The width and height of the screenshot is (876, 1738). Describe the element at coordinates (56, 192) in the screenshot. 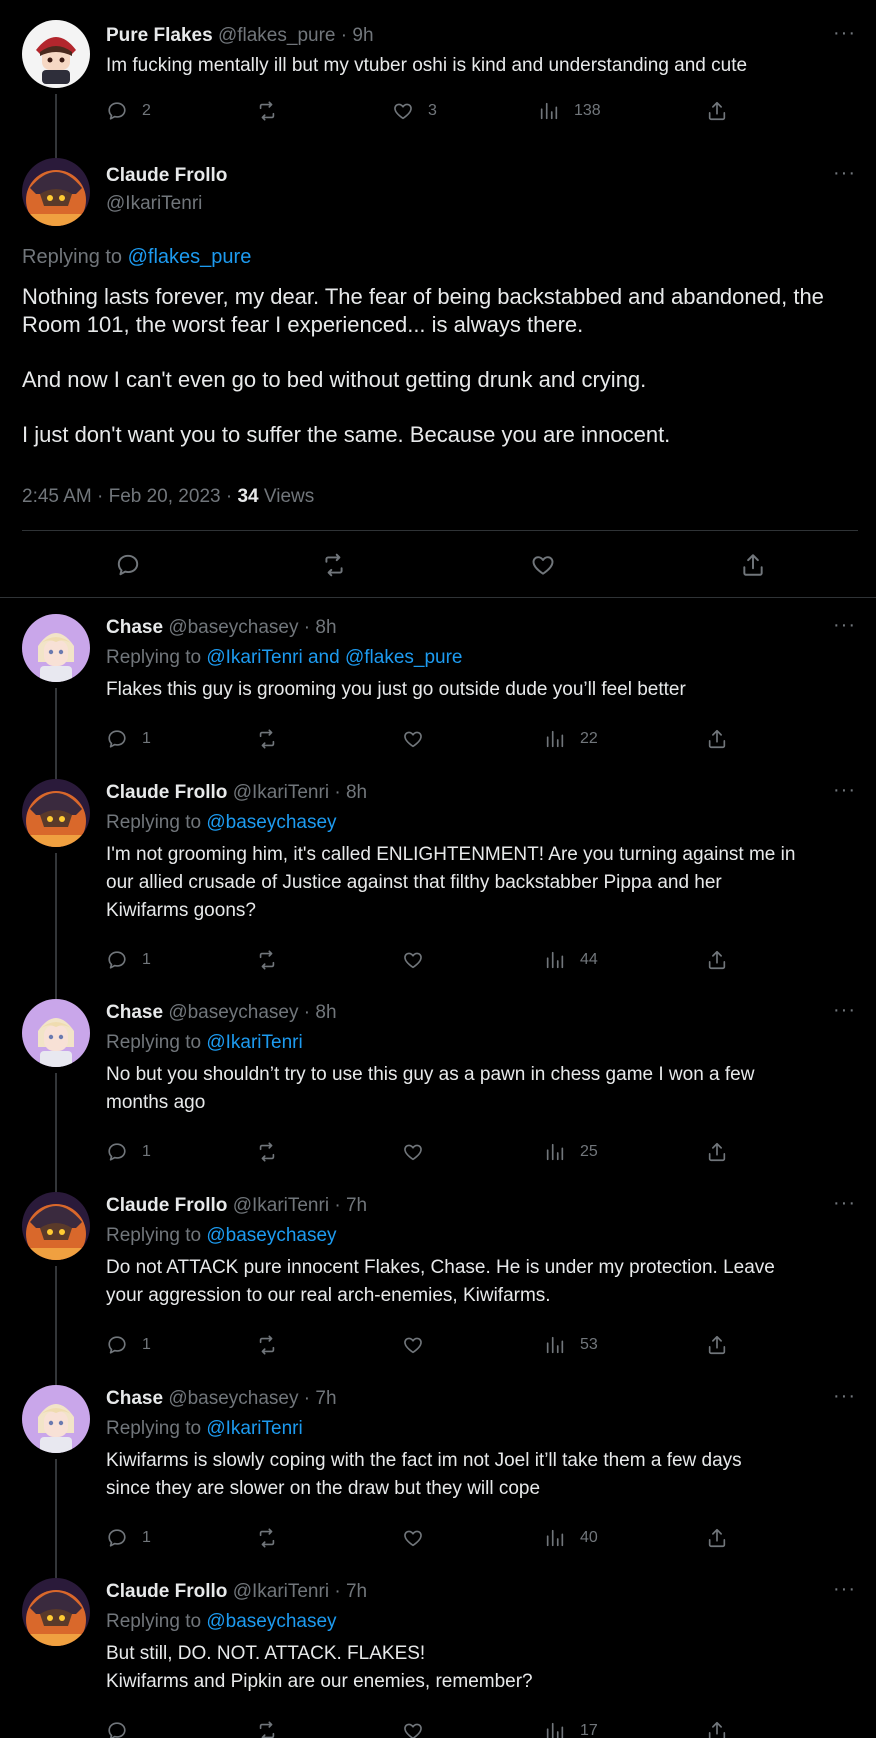

I see `avatar-claude-frollo` at that location.